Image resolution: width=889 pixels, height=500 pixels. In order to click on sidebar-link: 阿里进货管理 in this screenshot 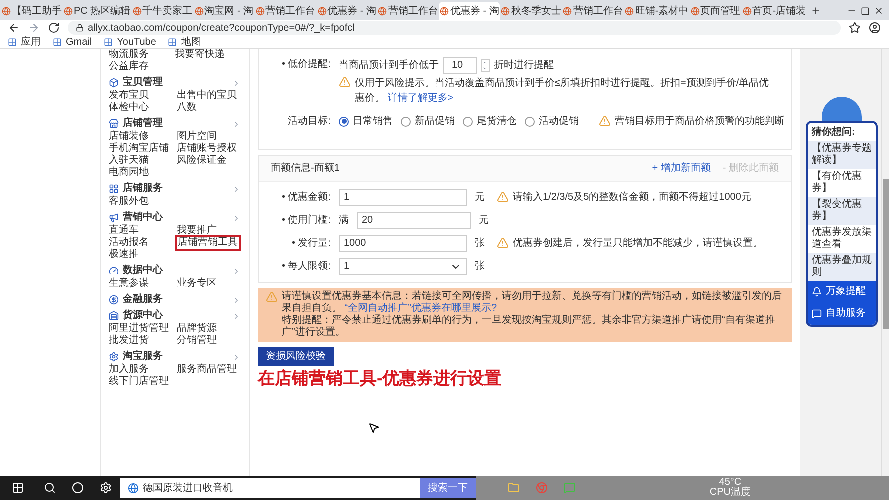, I will do `click(139, 329)`.